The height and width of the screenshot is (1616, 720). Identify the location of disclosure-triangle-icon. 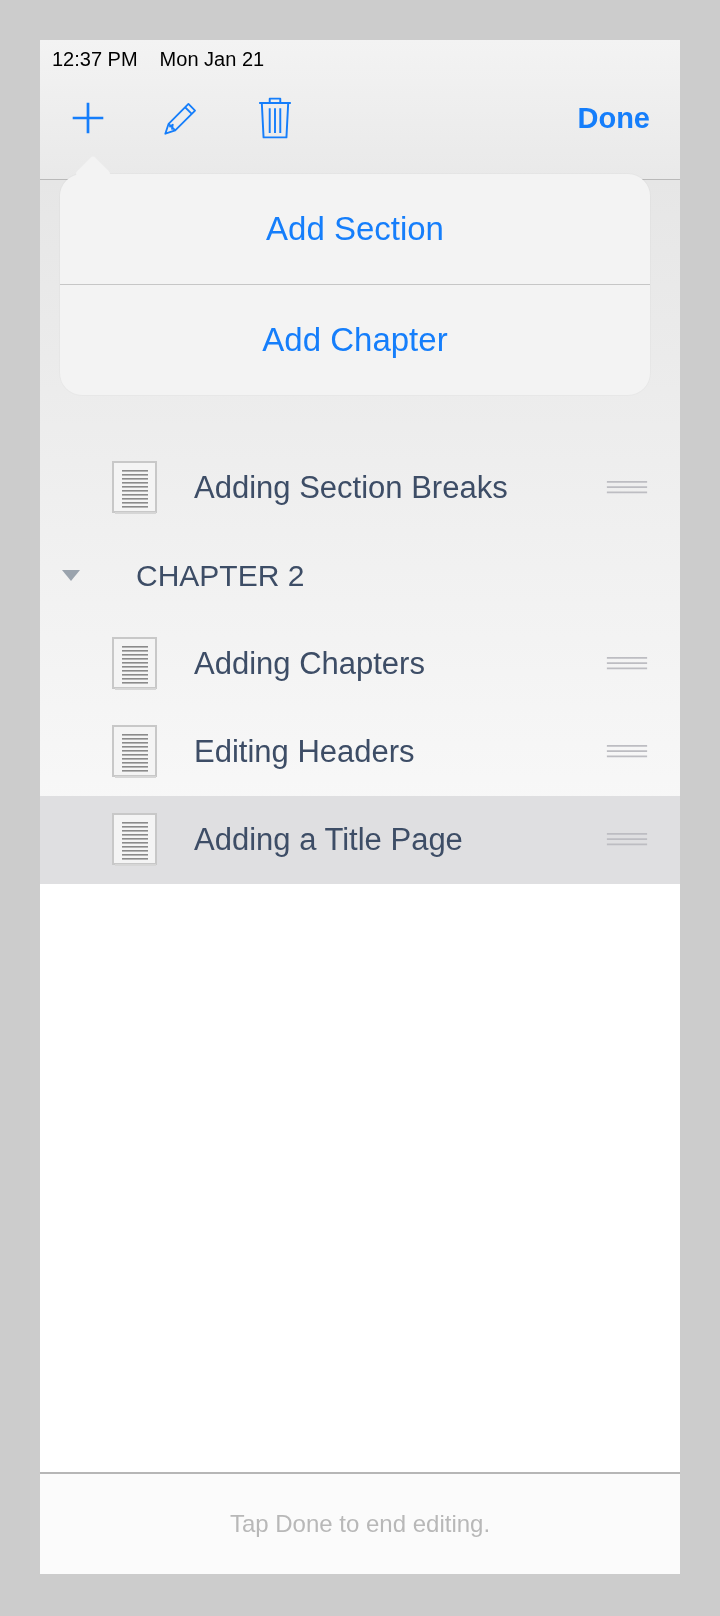
(71, 576).